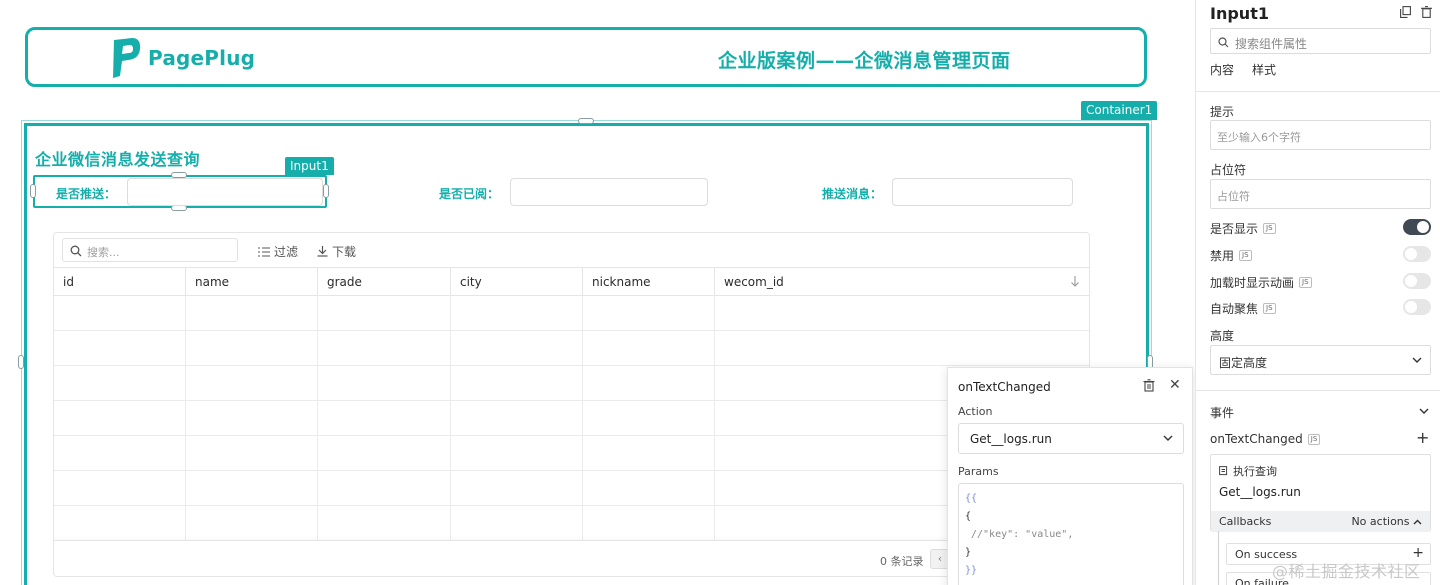 The height and width of the screenshot is (585, 1440). Describe the element at coordinates (1222, 336) in the screenshot. I see `height-label: 高度` at that location.